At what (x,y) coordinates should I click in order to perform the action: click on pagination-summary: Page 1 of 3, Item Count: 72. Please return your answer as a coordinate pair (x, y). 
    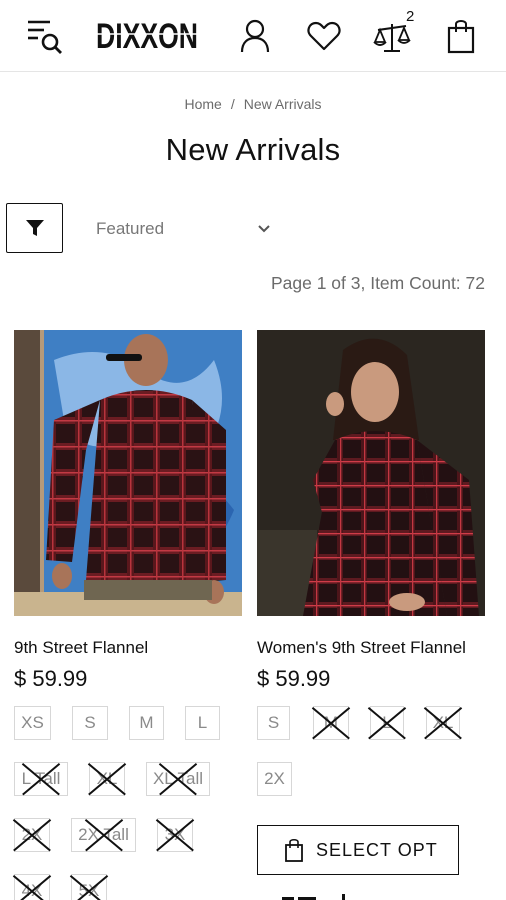
    Looking at the image, I should click on (377, 283).